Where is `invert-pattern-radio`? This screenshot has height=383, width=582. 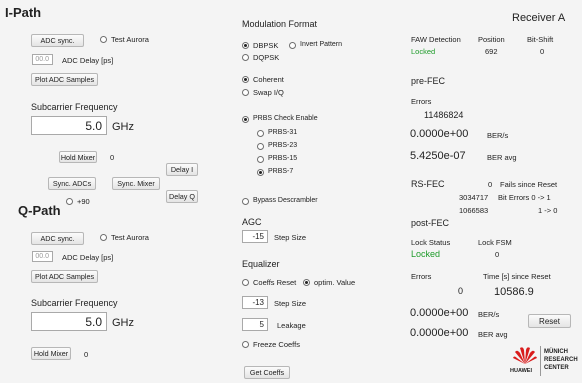
invert-pattern-radio is located at coordinates (292, 45).